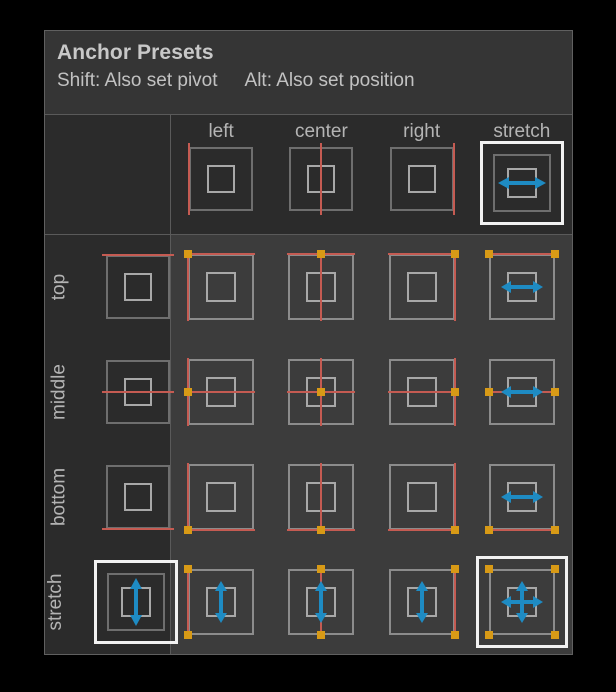  Describe the element at coordinates (111, 601) in the screenshot. I see `row-header-stretch: stretch` at that location.